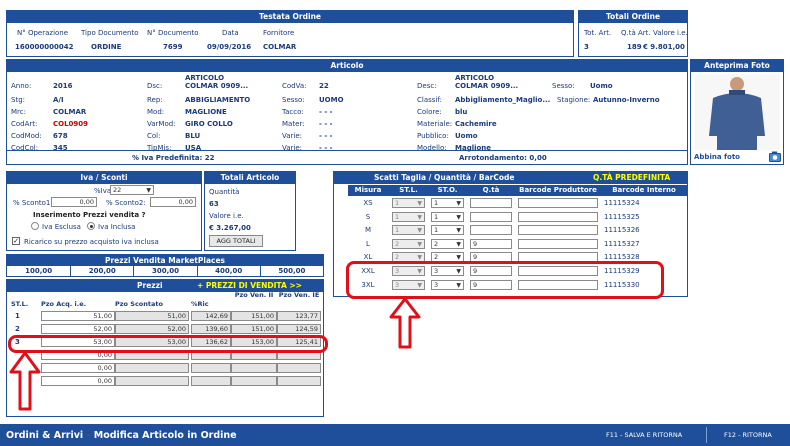 This screenshot has height=446, width=790. I want to click on value-valore-ie: € 9.801,00, so click(664, 47).